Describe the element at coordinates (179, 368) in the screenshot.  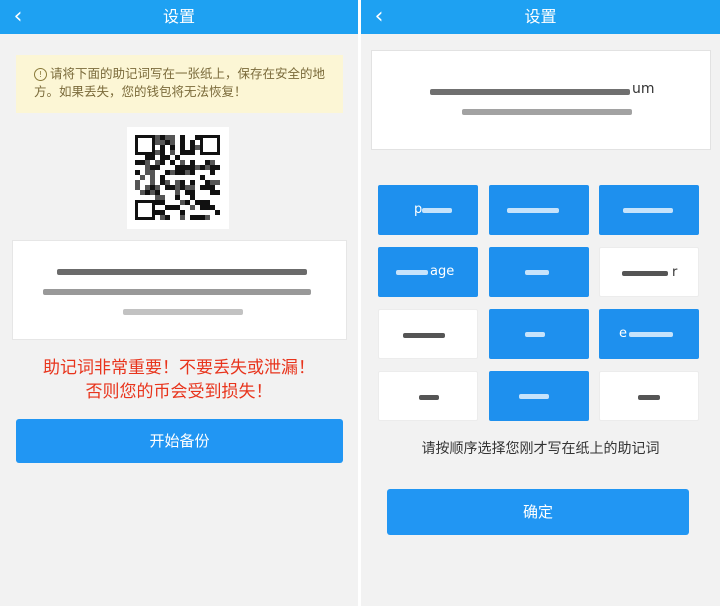
I see `important-warning-line-1: 助记词非常重要！不要丢失或泄漏！` at that location.